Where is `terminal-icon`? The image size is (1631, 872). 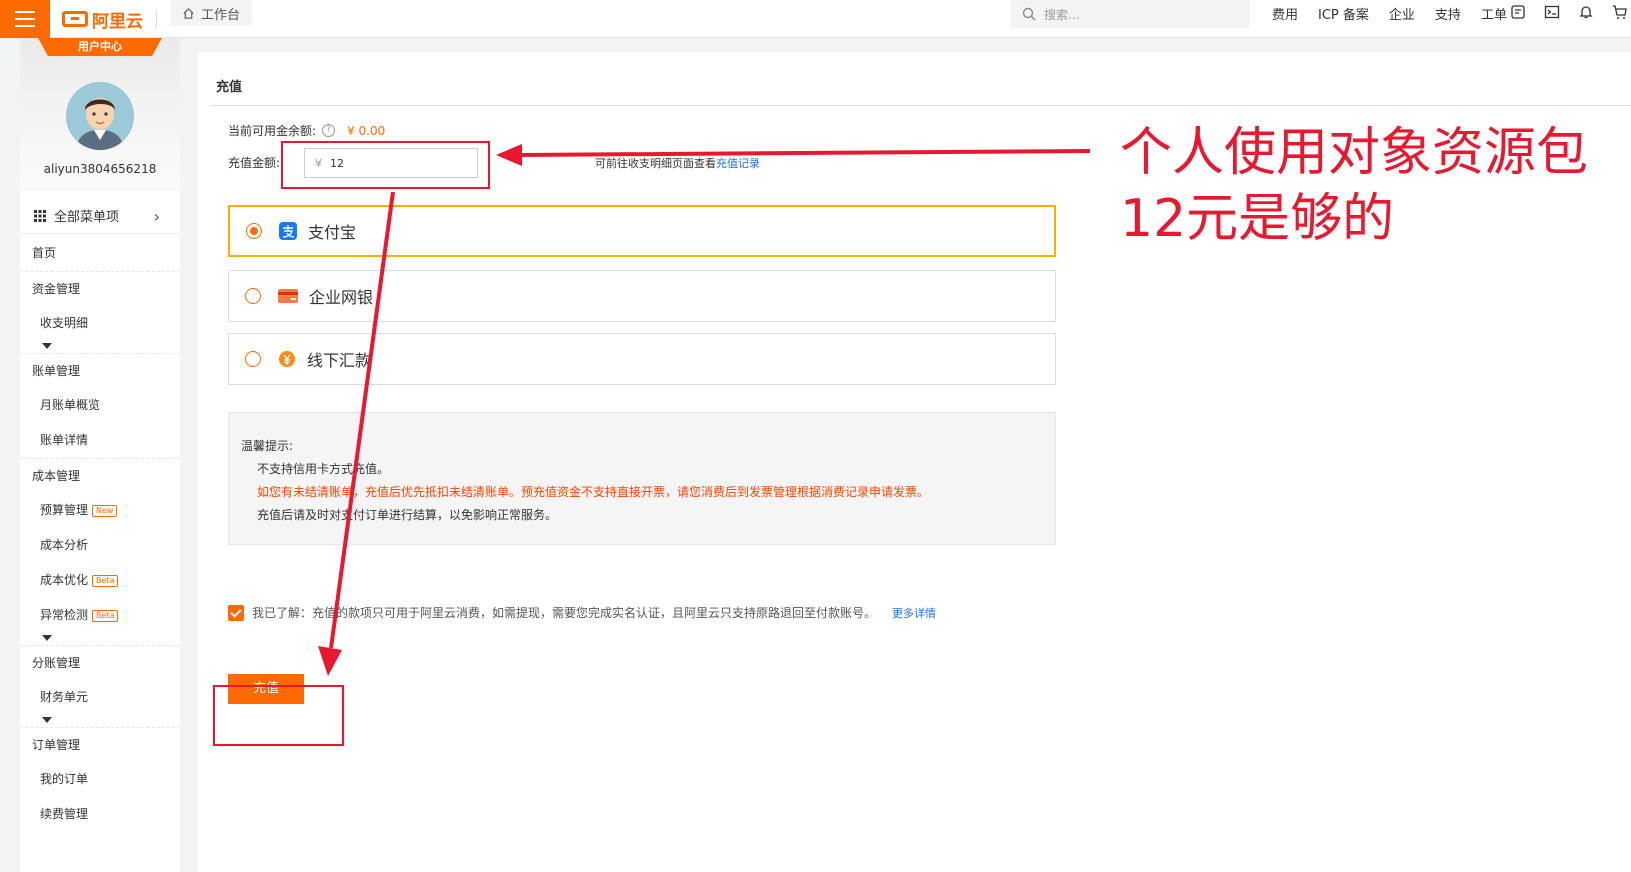
terminal-icon is located at coordinates (1552, 12).